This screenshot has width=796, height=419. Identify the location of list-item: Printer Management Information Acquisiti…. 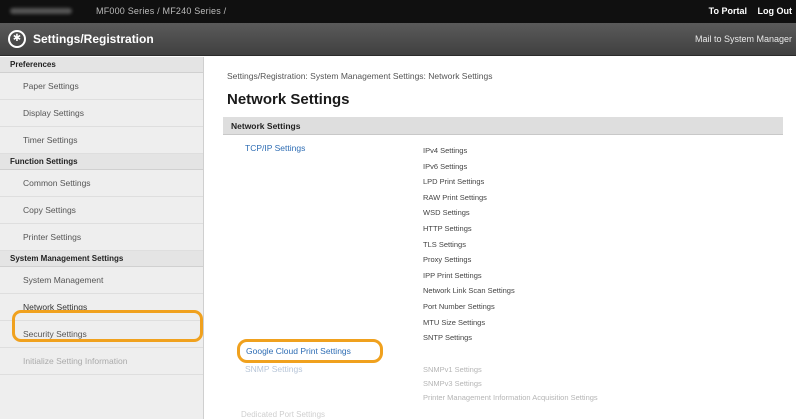
(510, 397).